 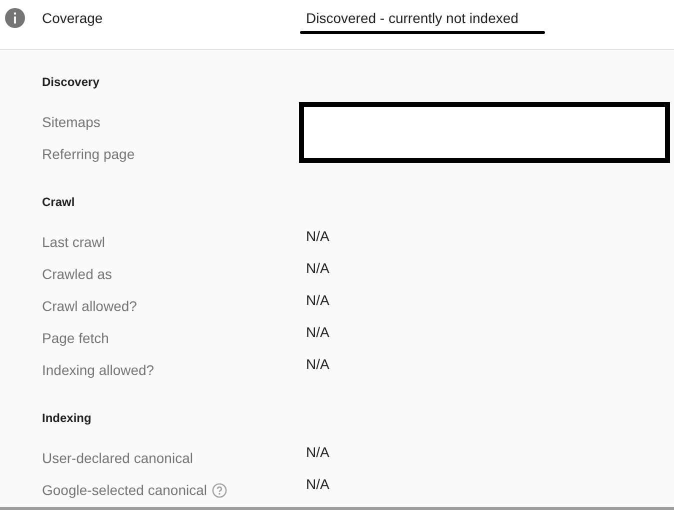 What do you see at coordinates (58, 202) in the screenshot?
I see `section-heading: Crawl` at bounding box center [58, 202].